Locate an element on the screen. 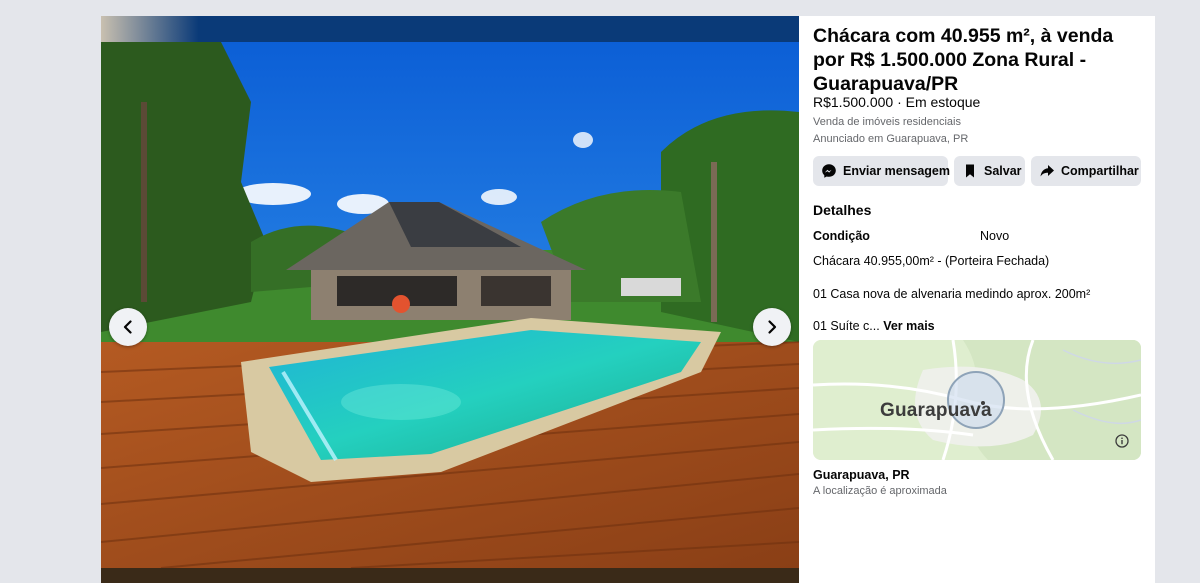 The height and width of the screenshot is (583, 1200). send-message-button: Enviar mensagem is located at coordinates (881, 171).